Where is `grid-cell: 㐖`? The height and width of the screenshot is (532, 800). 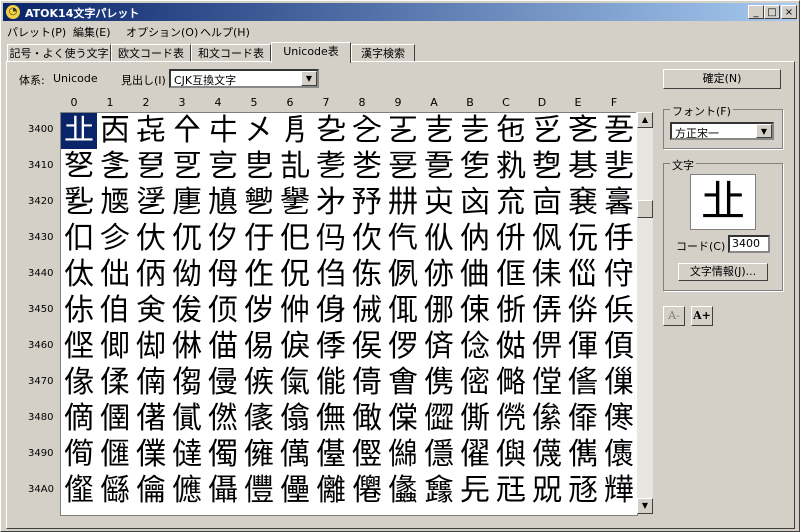
grid-cell: 㐖 is located at coordinates (295, 167).